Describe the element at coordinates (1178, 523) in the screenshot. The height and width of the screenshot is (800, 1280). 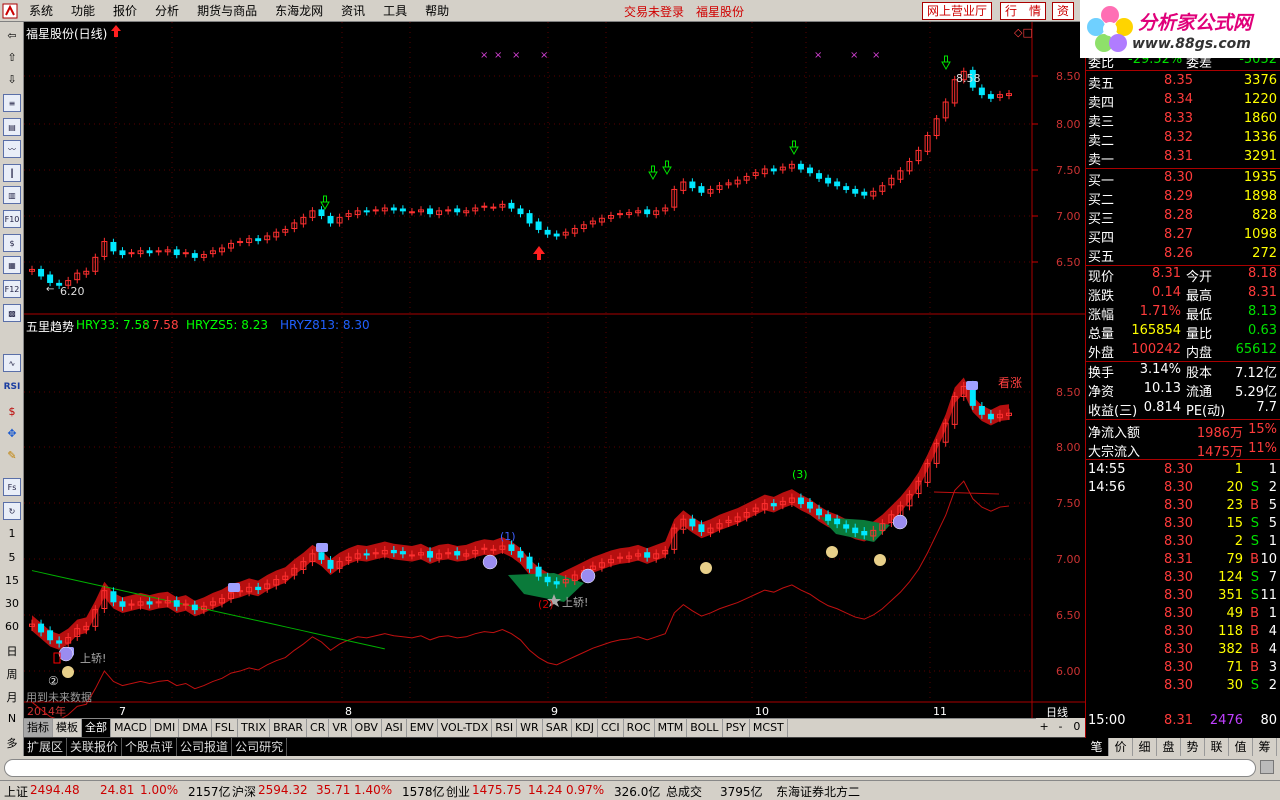
I see `tick-row-cell: 8.30` at that location.